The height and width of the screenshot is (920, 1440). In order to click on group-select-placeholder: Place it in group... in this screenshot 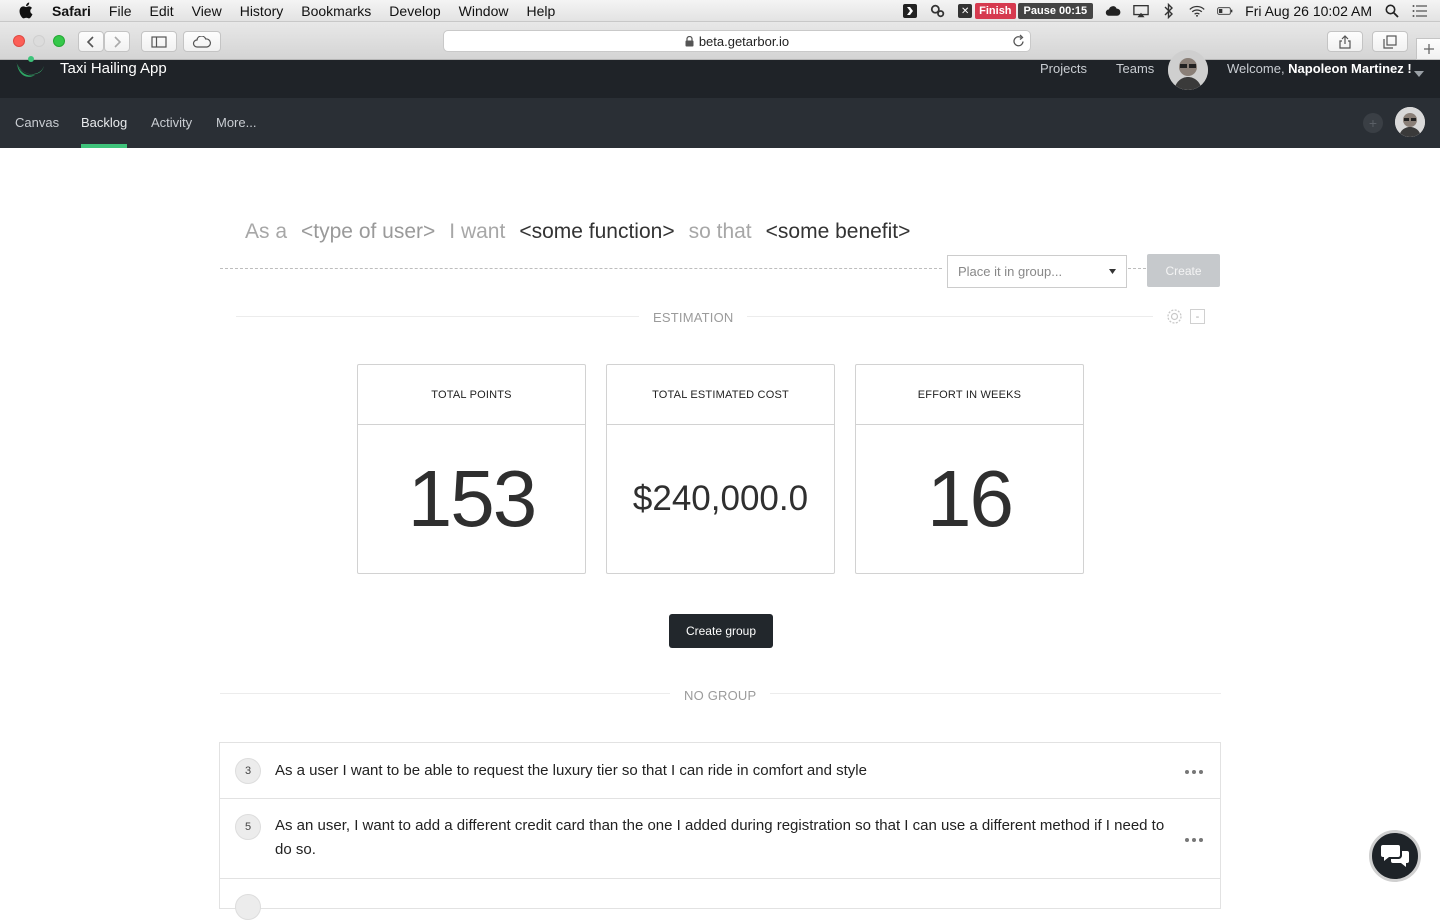, I will do `click(1010, 271)`.